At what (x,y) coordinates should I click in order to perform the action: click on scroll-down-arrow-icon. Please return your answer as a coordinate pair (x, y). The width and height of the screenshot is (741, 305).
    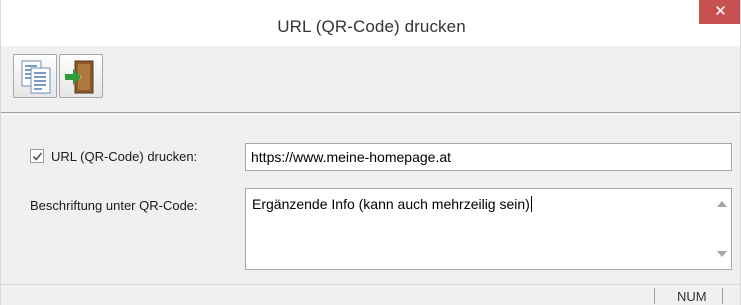
    Looking at the image, I should click on (722, 254).